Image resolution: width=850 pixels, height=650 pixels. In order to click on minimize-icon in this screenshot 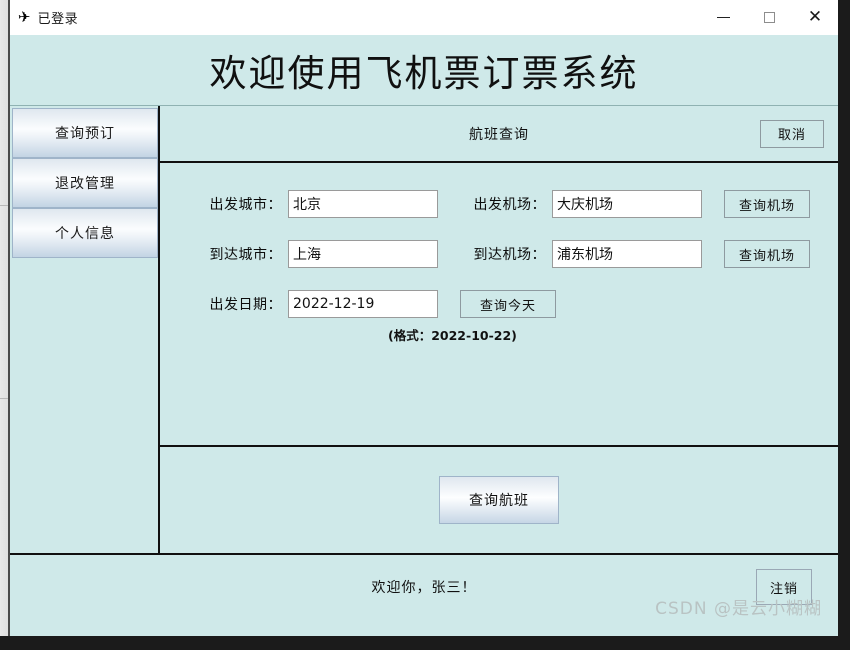, I will do `click(723, 17)`.